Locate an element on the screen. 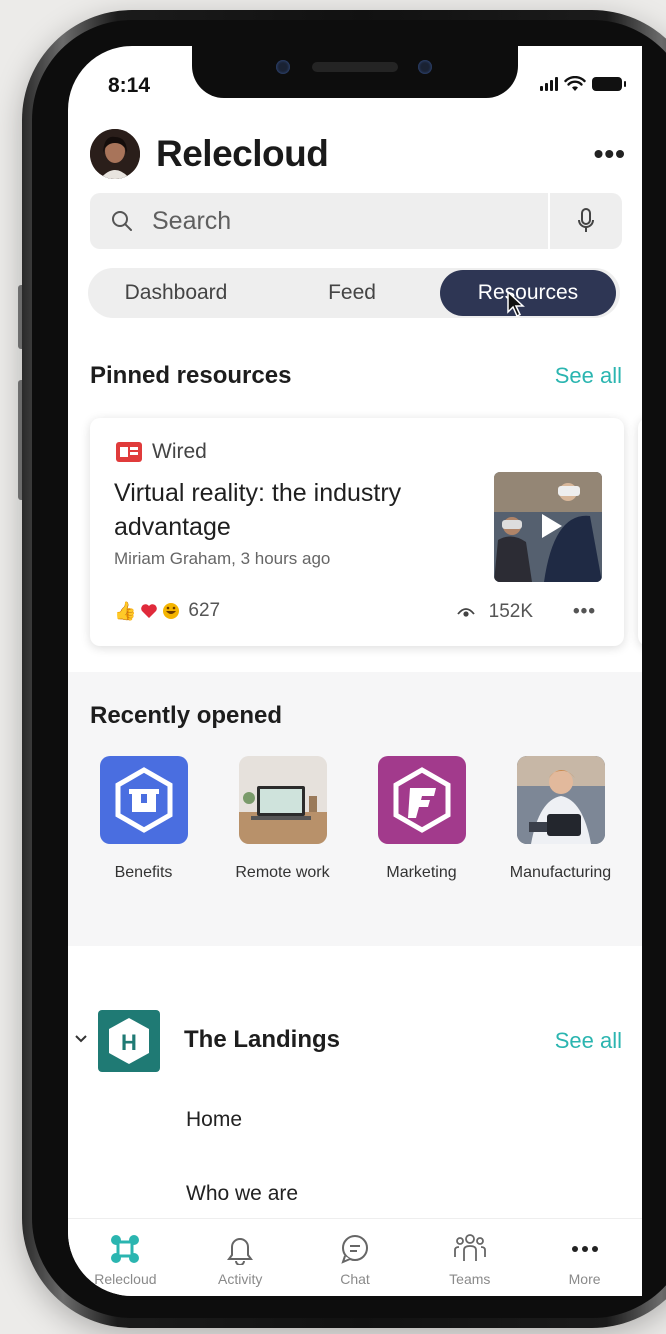 The height and width of the screenshot is (1334, 666). card-source-label: Wired is located at coordinates (179, 451).